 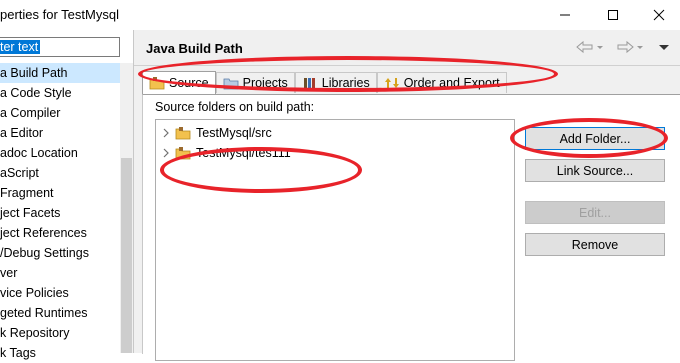 I want to click on tree-item-src: TestMysql/src, so click(x=217, y=133).